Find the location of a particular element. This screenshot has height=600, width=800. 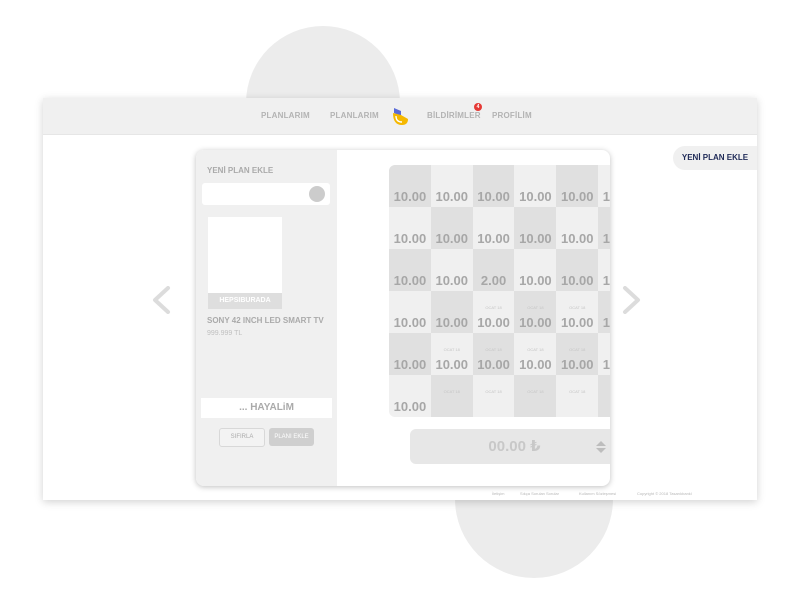

store-label: HEPSIBURADA is located at coordinates (245, 301).